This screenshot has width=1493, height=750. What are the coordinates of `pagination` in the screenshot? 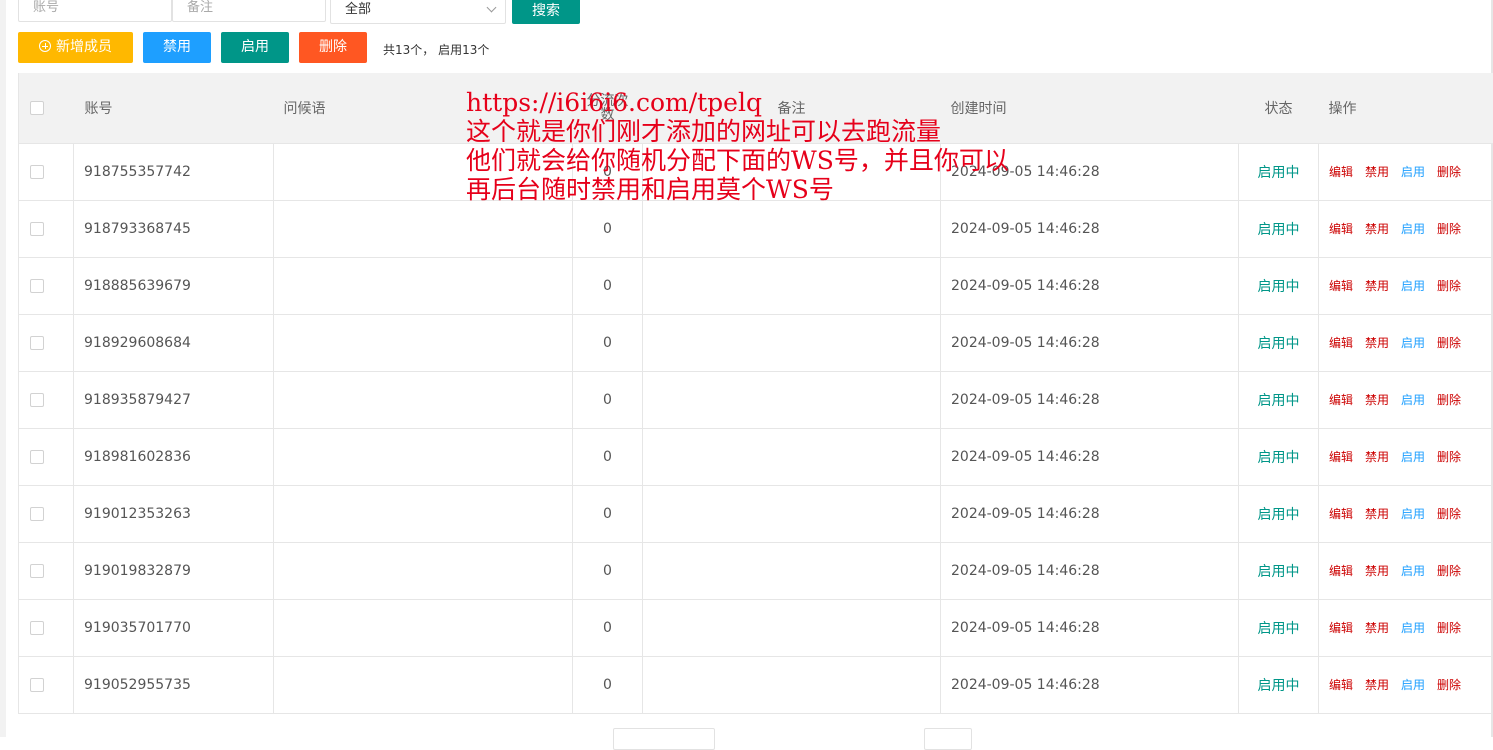 It's located at (746, 734).